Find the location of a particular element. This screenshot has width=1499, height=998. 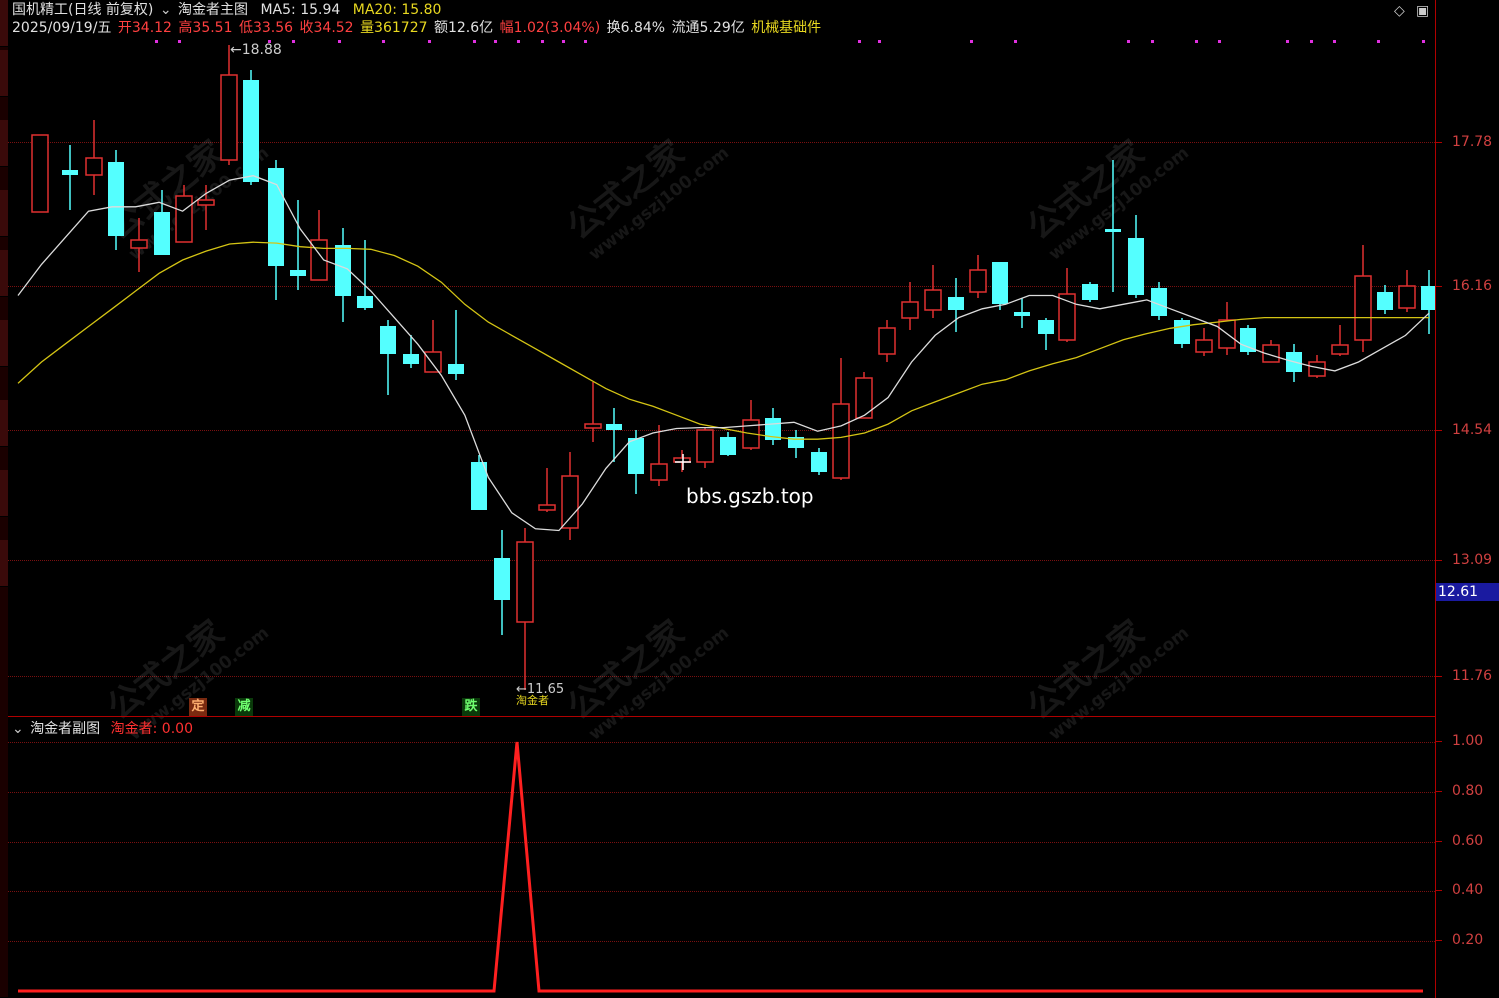

low-marker-sub: 淘金者 is located at coordinates (532, 700).